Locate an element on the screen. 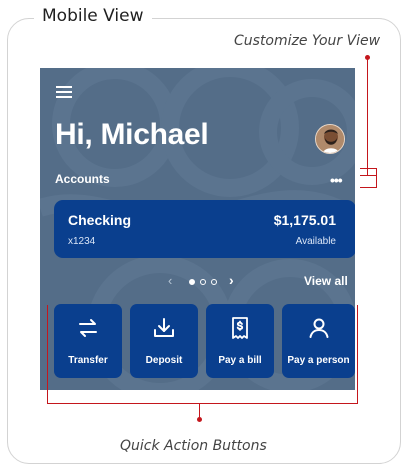 Image resolution: width=407 pixels, height=468 pixels. pay-person-button: Pay a person is located at coordinates (318, 341).